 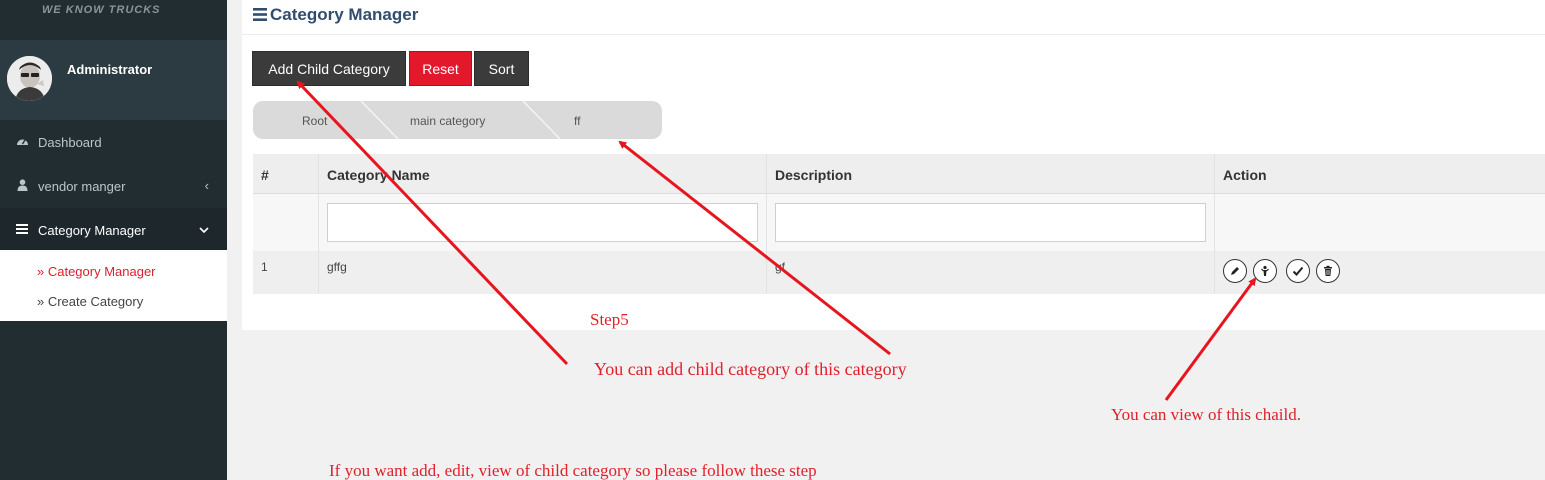 What do you see at coordinates (22, 186) in the screenshot?
I see `user-icon` at bounding box center [22, 186].